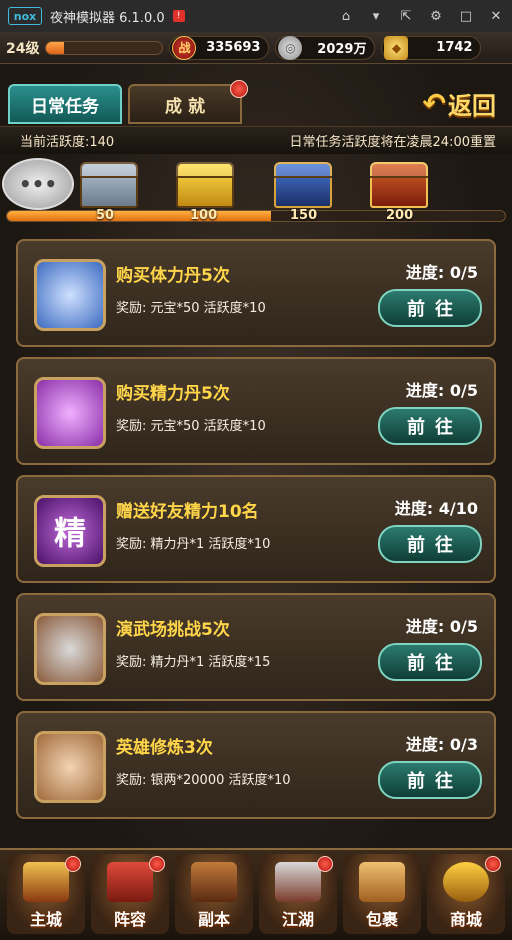  Describe the element at coordinates (472, 106) in the screenshot. I see `back-label: 返回` at that location.